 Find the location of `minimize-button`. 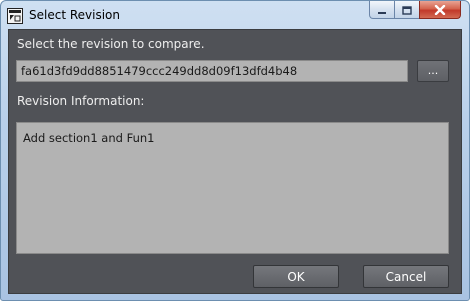

minimize-button is located at coordinates (382, 10).